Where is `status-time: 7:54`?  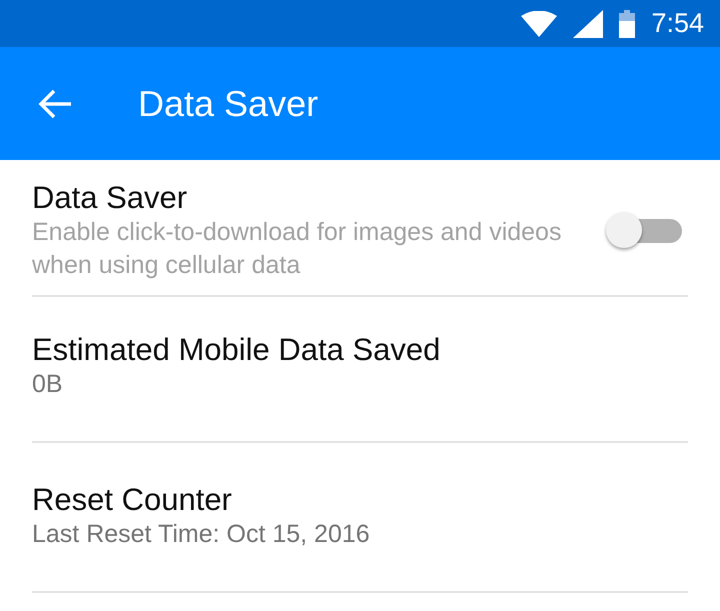
status-time: 7:54 is located at coordinates (677, 23).